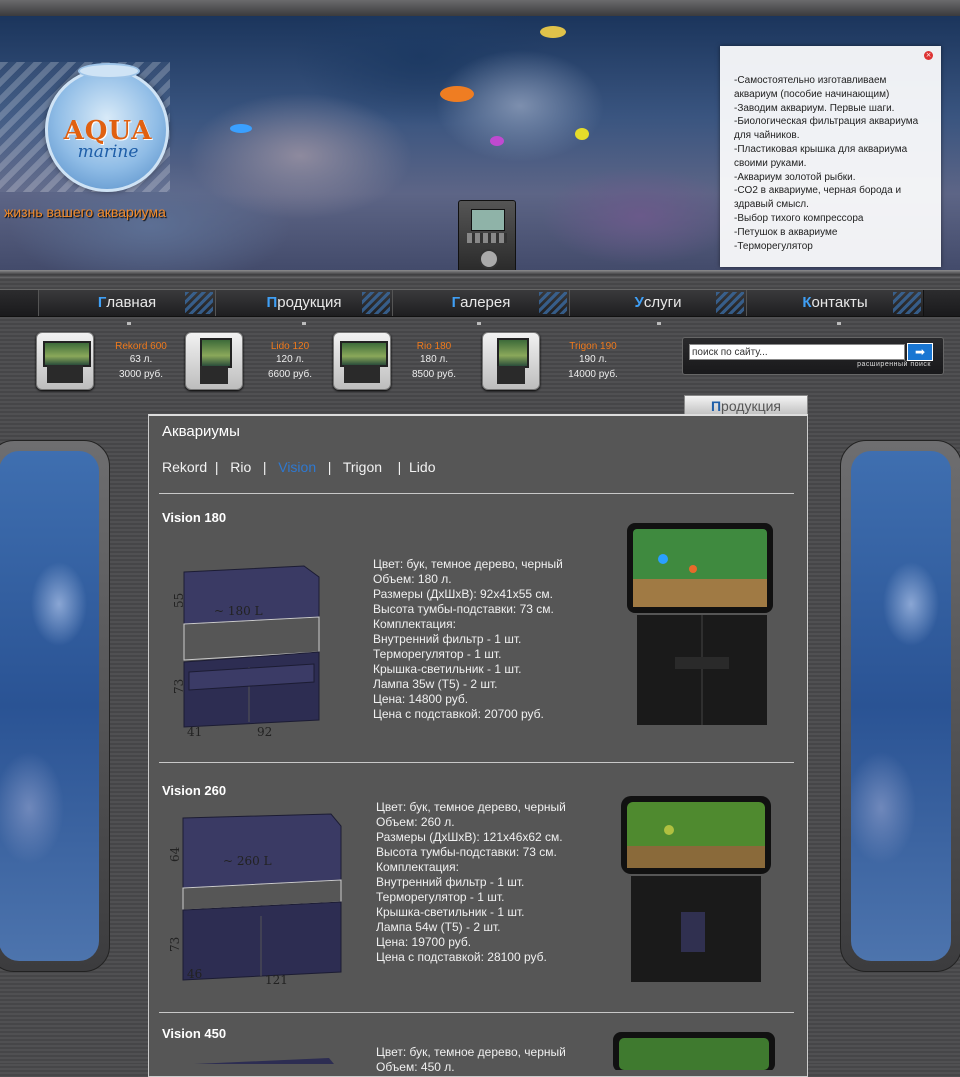 Image resolution: width=960 pixels, height=1077 pixels. I want to click on series-link-vision: Vision, so click(297, 467).